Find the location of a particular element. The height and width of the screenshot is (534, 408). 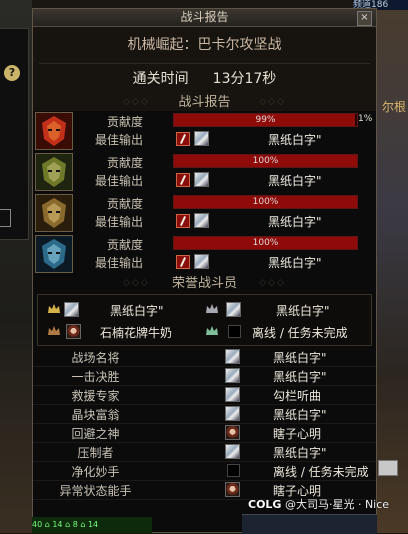

gold-helmet-icon is located at coordinates (54, 213).